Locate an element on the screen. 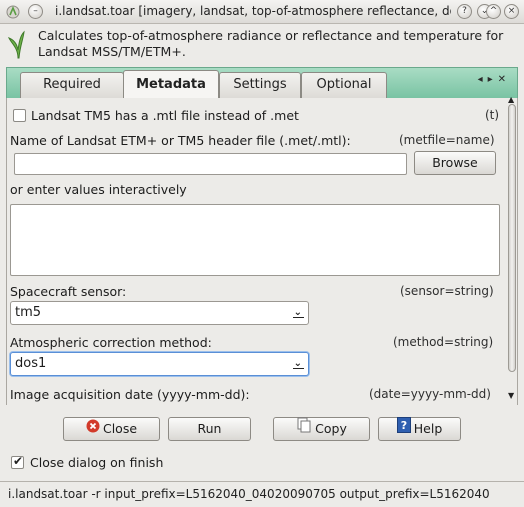  method-param: (method=string) is located at coordinates (443, 342).